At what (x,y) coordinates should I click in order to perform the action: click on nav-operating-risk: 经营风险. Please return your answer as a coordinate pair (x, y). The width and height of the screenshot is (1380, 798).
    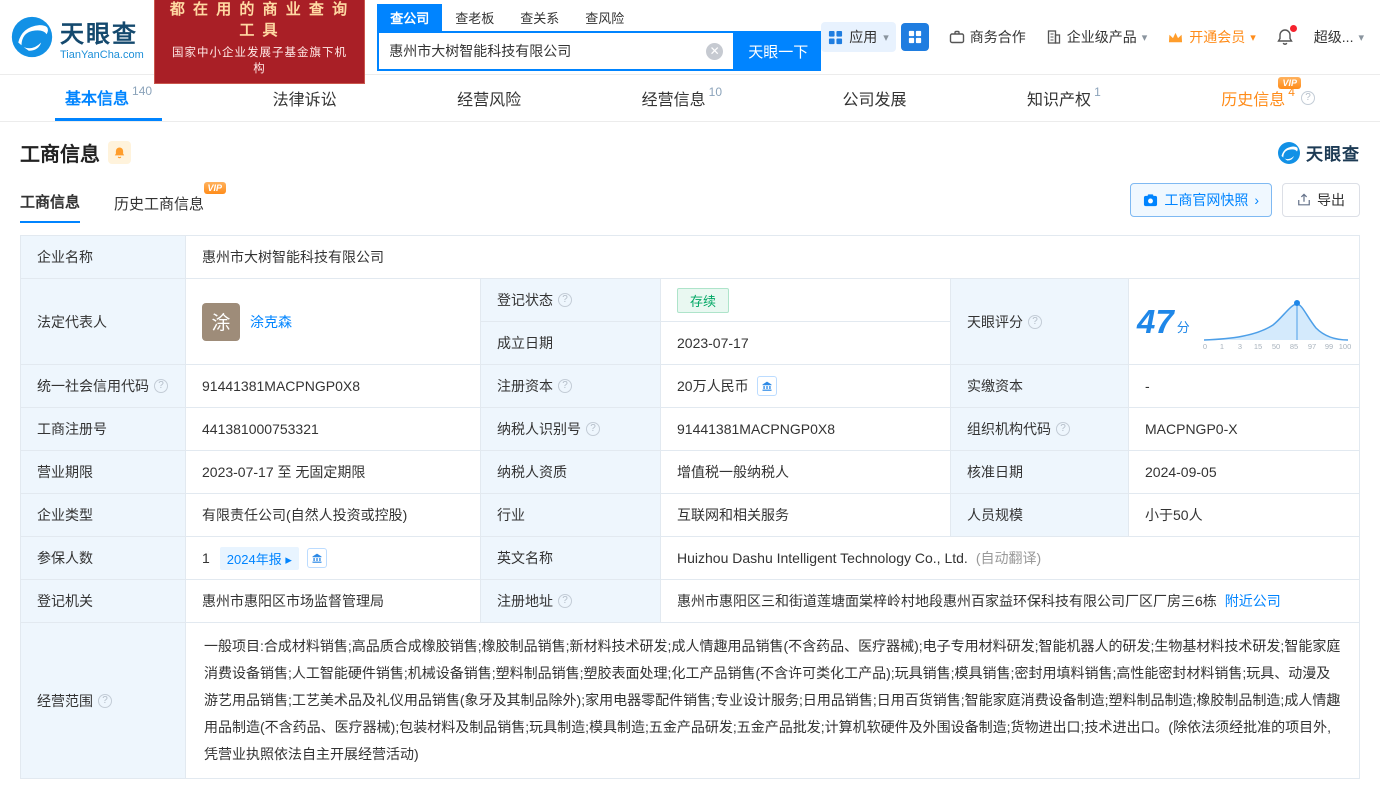
    Looking at the image, I should click on (489, 98).